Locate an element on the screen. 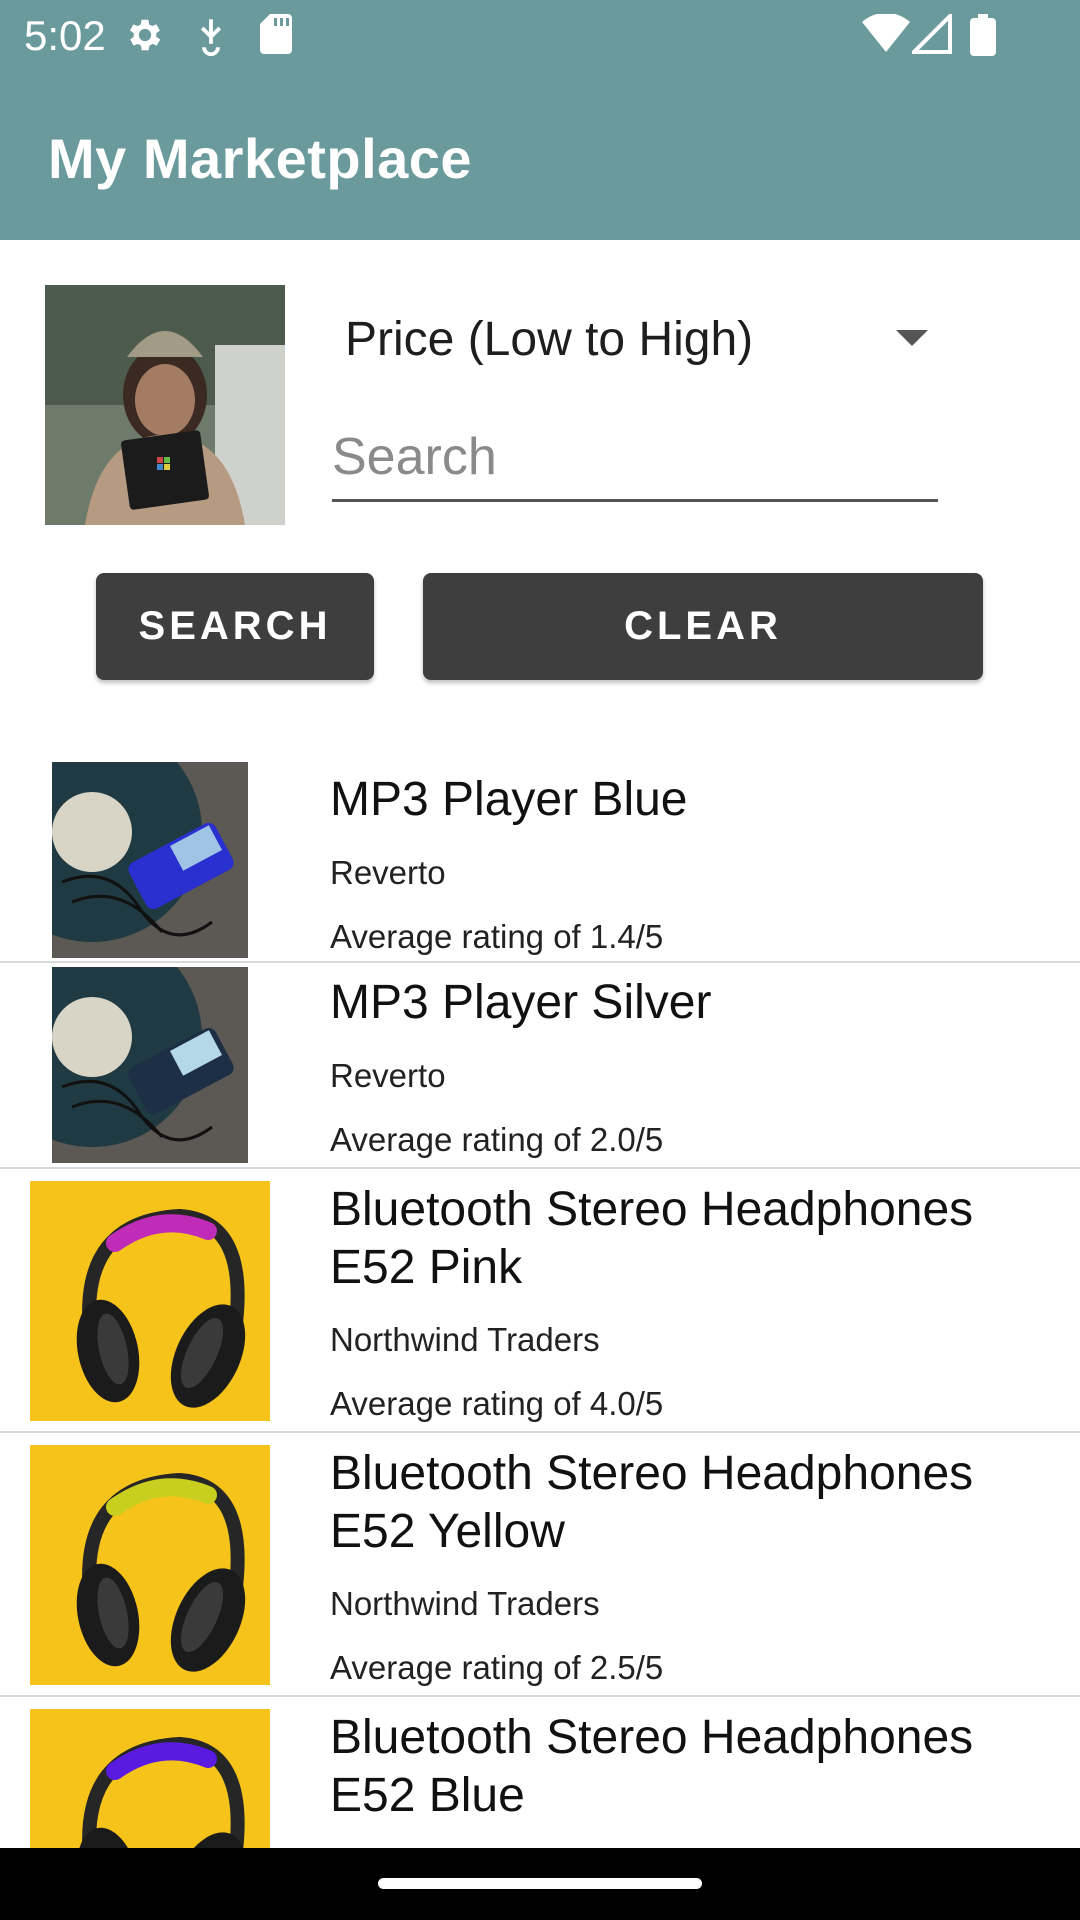 The width and height of the screenshot is (1080, 1920). battery-icon is located at coordinates (983, 35).